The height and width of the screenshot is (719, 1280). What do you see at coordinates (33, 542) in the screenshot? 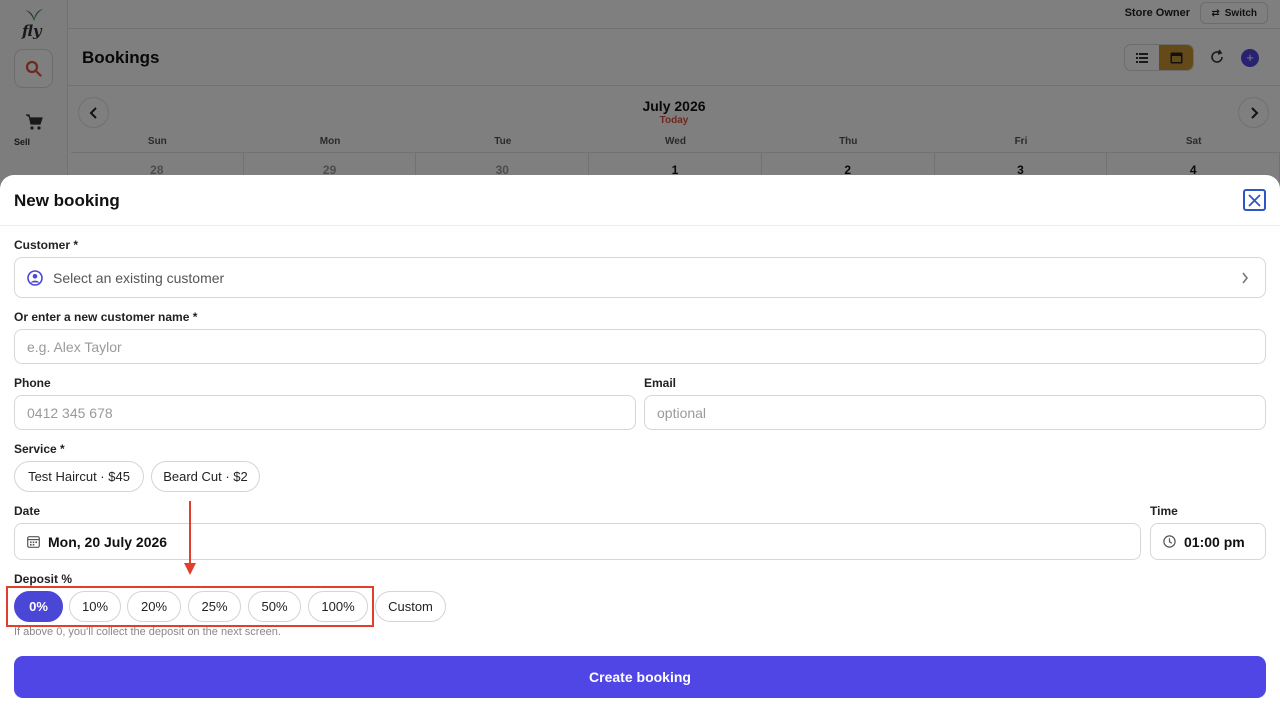
I see `calendar-icon` at bounding box center [33, 542].